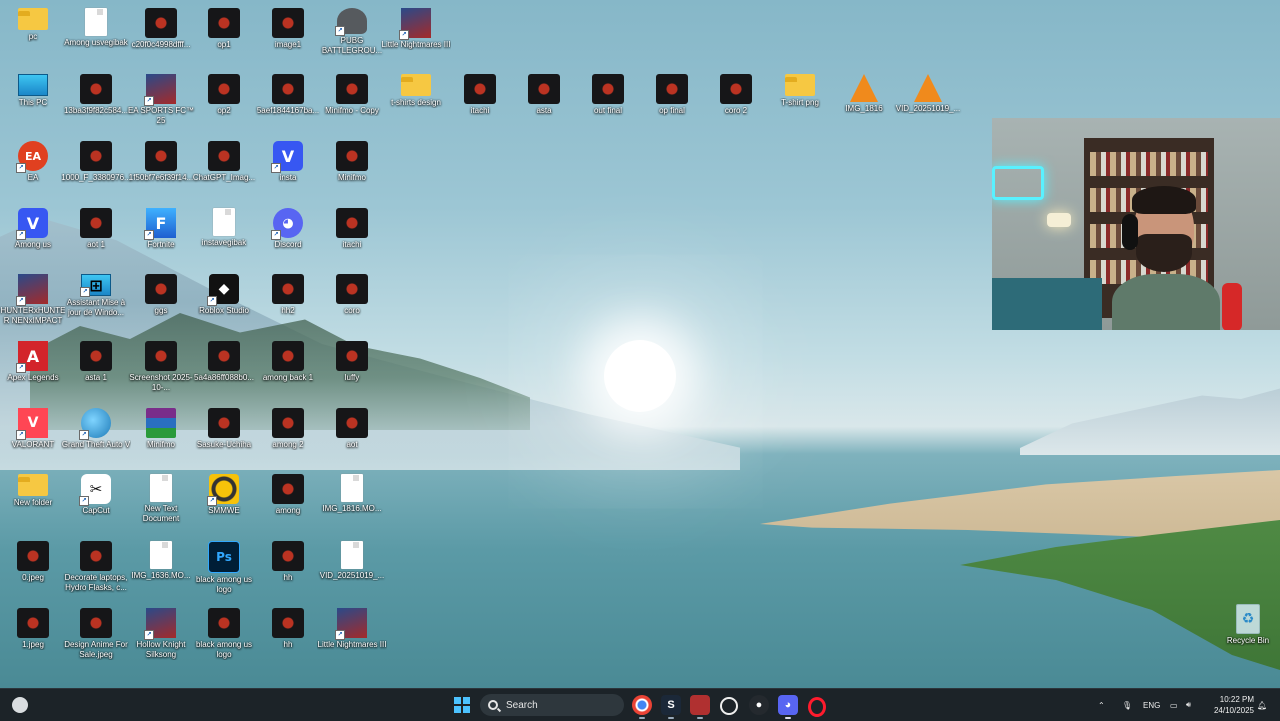 This screenshot has height=721, width=1280. Describe the element at coordinates (608, 101) in the screenshot. I see `desktop-icon: out final` at that location.